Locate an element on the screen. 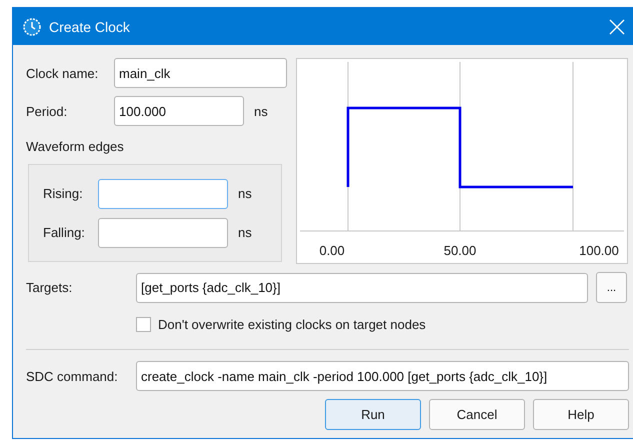 This screenshot has height=445, width=633. clock-icon is located at coordinates (32, 27).